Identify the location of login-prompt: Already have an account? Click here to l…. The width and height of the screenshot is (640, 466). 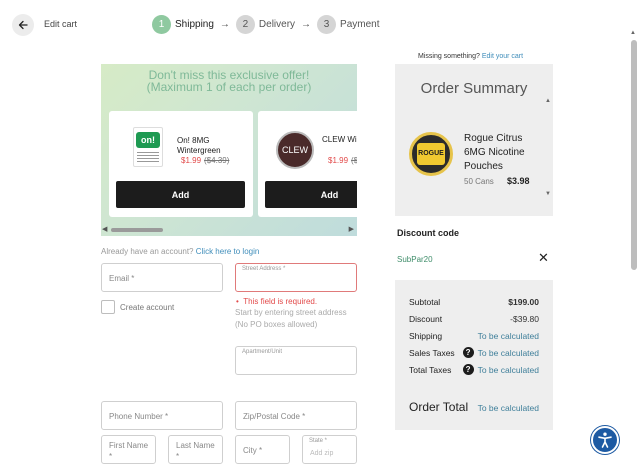
(180, 251).